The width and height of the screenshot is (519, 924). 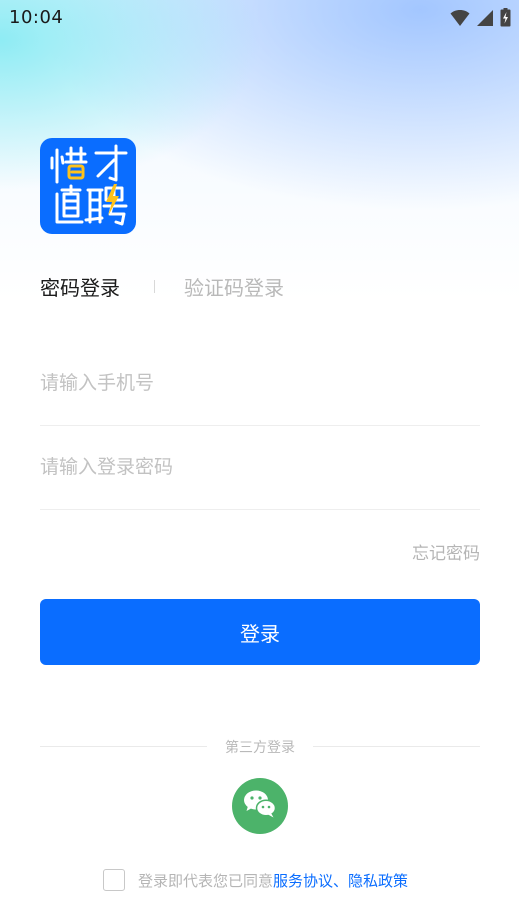 I want to click on wechat-icon, so click(x=260, y=806).